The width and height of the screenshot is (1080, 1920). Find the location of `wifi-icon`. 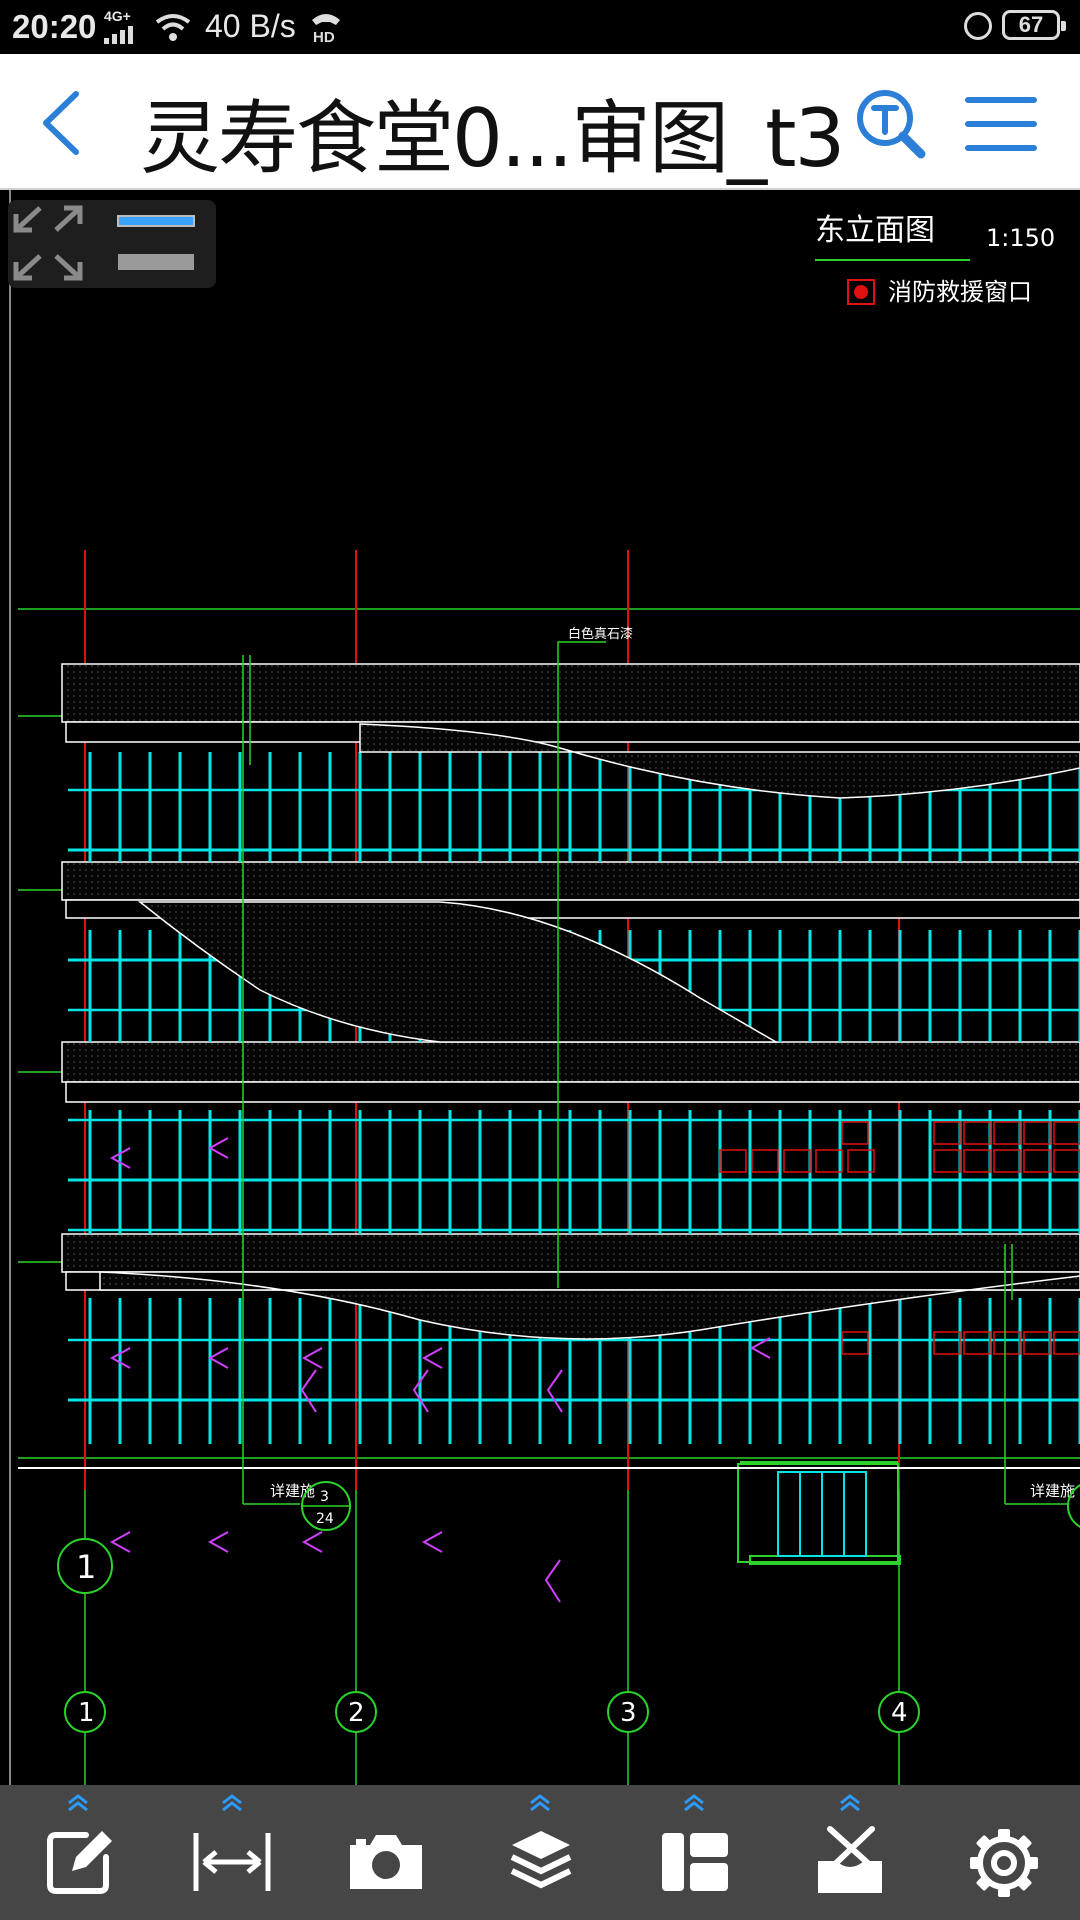

wifi-icon is located at coordinates (173, 27).